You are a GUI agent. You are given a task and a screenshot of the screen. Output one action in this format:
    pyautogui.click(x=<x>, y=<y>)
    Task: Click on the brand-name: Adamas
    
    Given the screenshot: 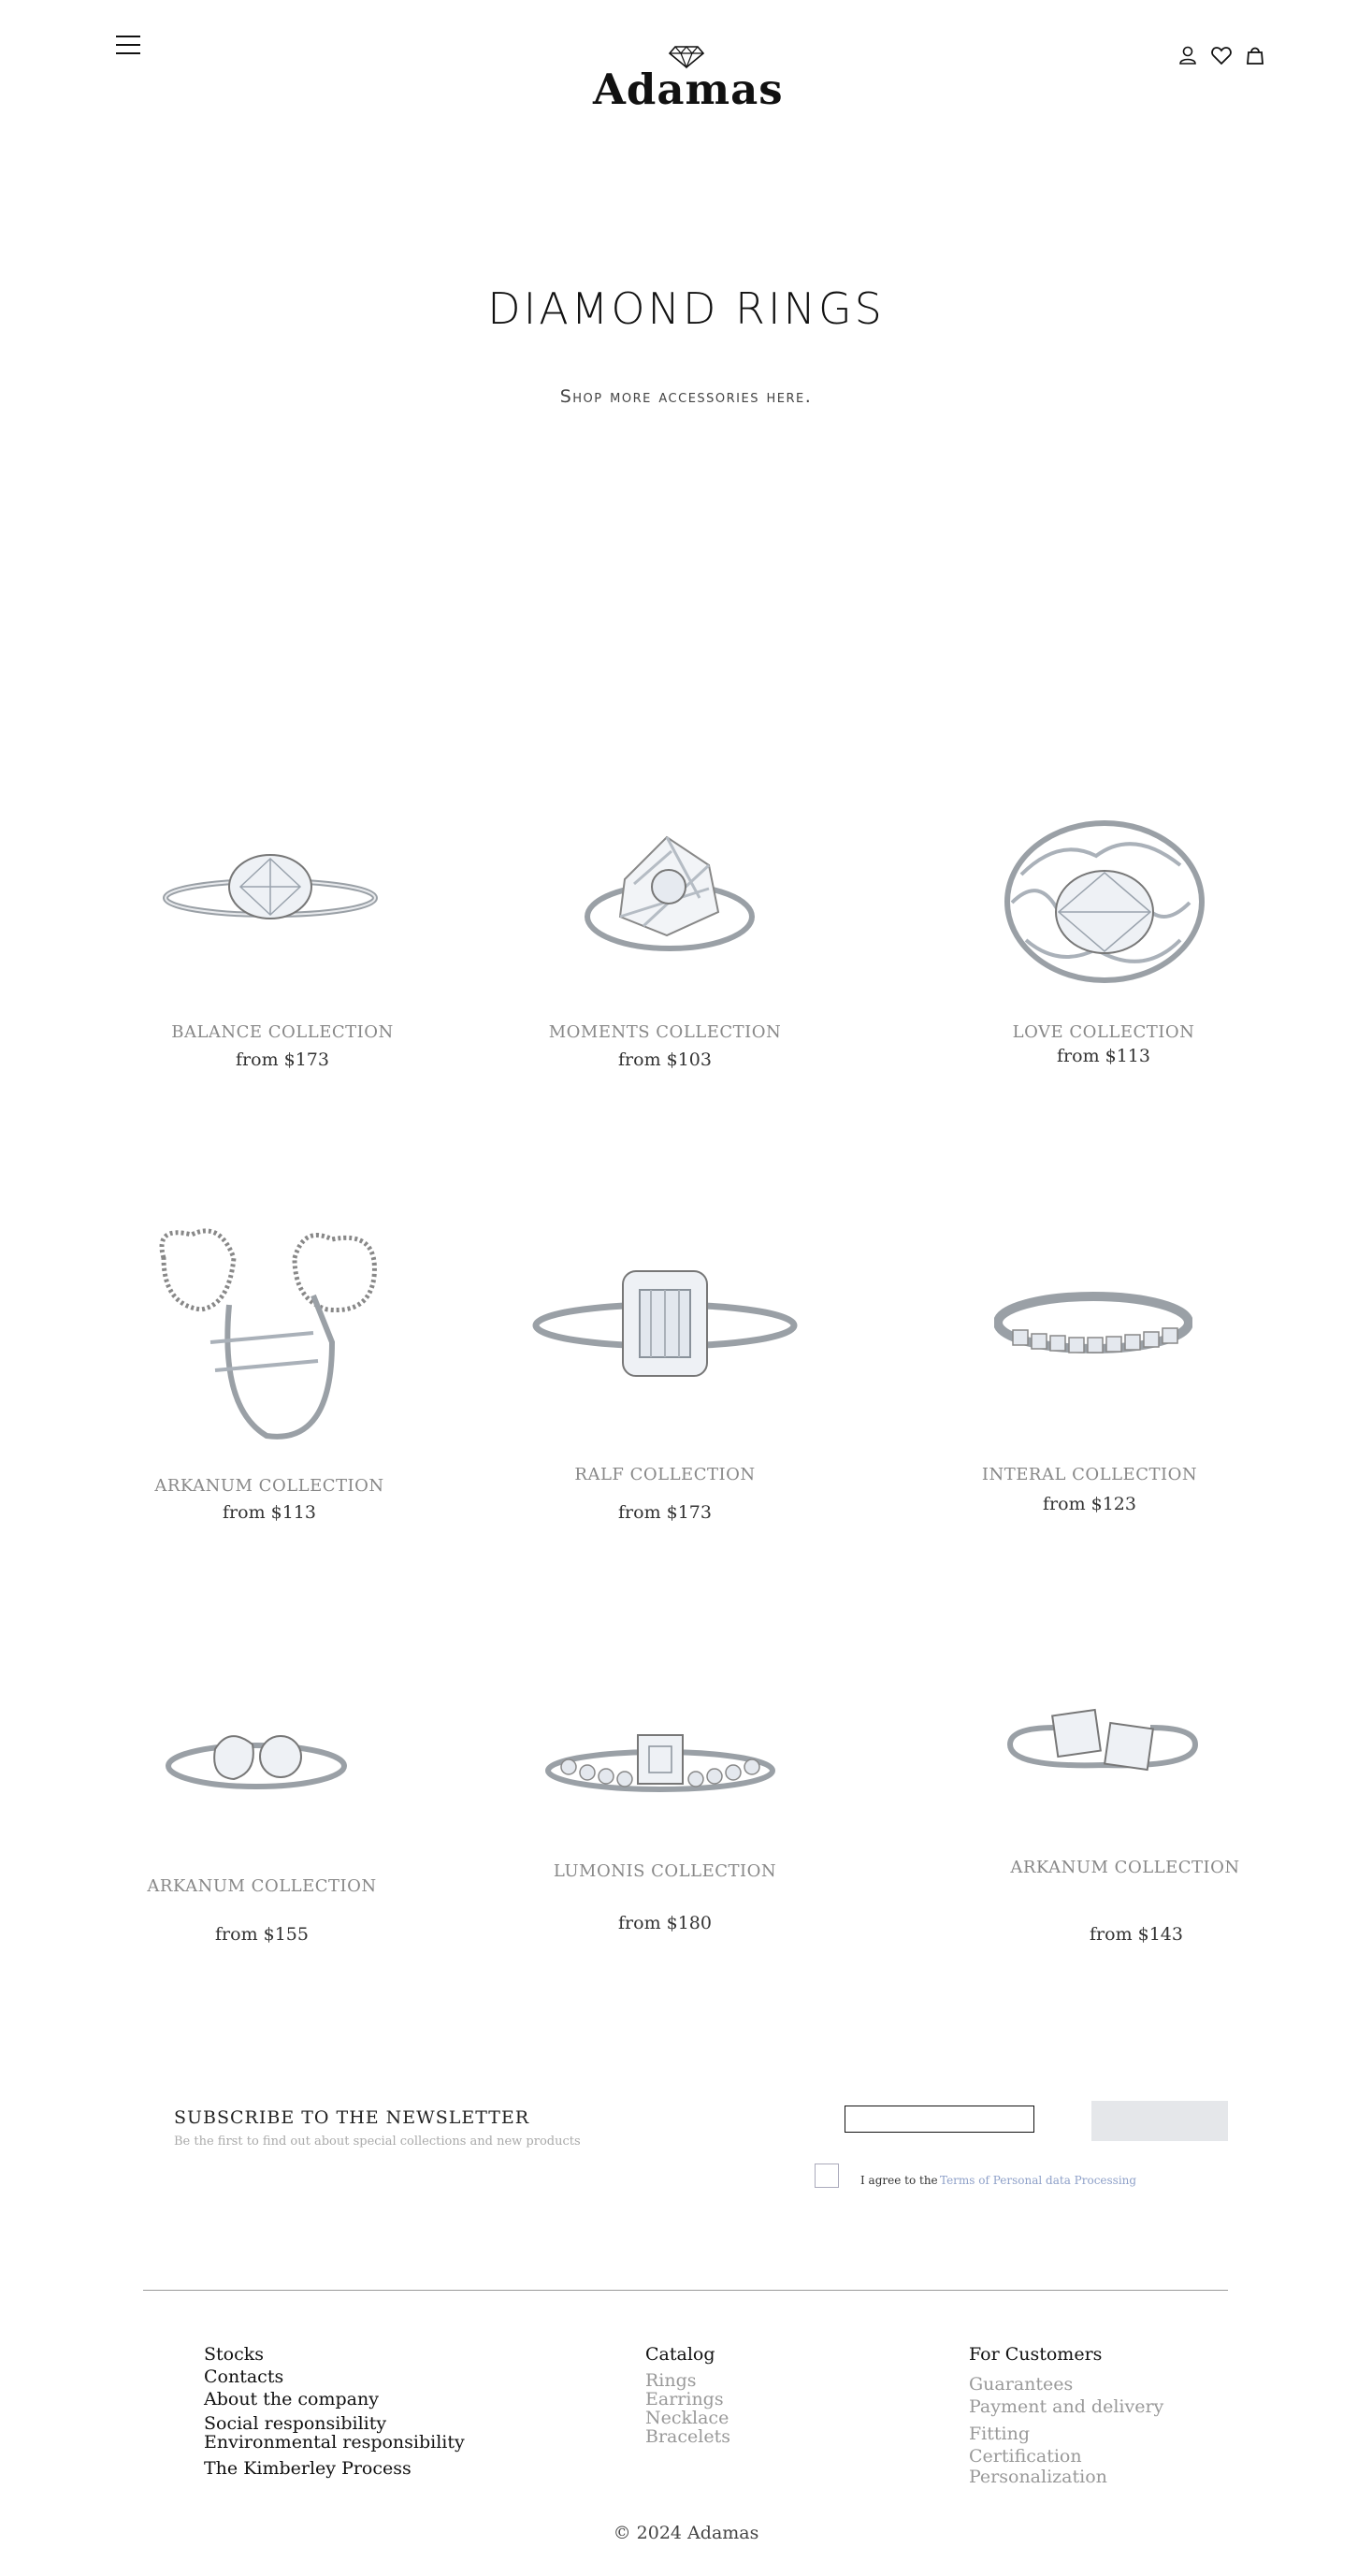 What is the action you would take?
    pyautogui.click(x=688, y=90)
    